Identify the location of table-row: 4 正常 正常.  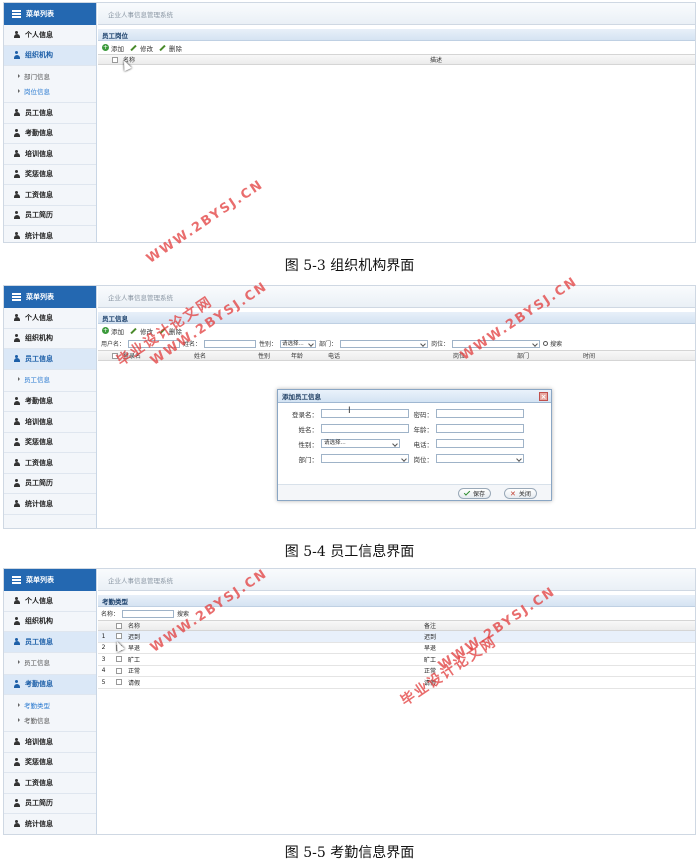
(396, 671).